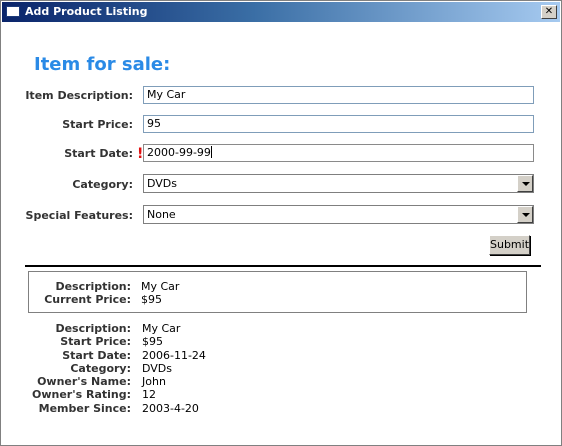 The image size is (562, 446). Describe the element at coordinates (338, 183) in the screenshot. I see `category-select: DVDs` at that location.